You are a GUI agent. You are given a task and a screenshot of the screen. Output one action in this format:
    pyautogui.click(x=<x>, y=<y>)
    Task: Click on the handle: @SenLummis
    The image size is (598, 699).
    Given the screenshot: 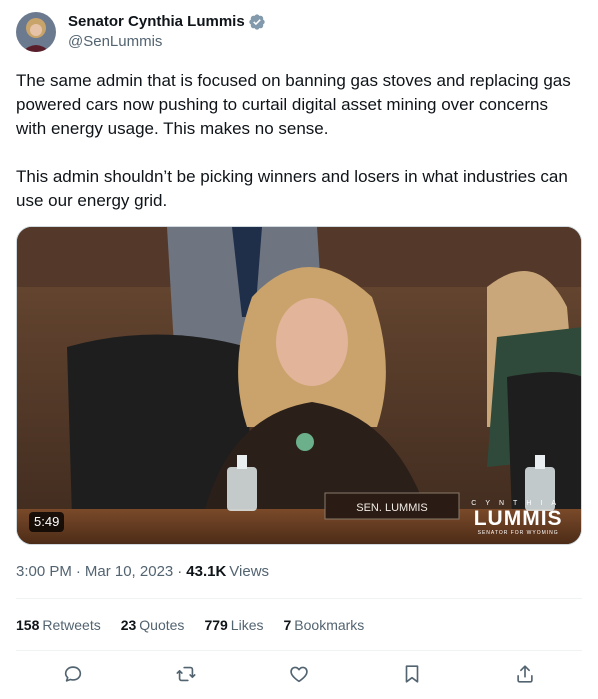 What is the action you would take?
    pyautogui.click(x=167, y=42)
    